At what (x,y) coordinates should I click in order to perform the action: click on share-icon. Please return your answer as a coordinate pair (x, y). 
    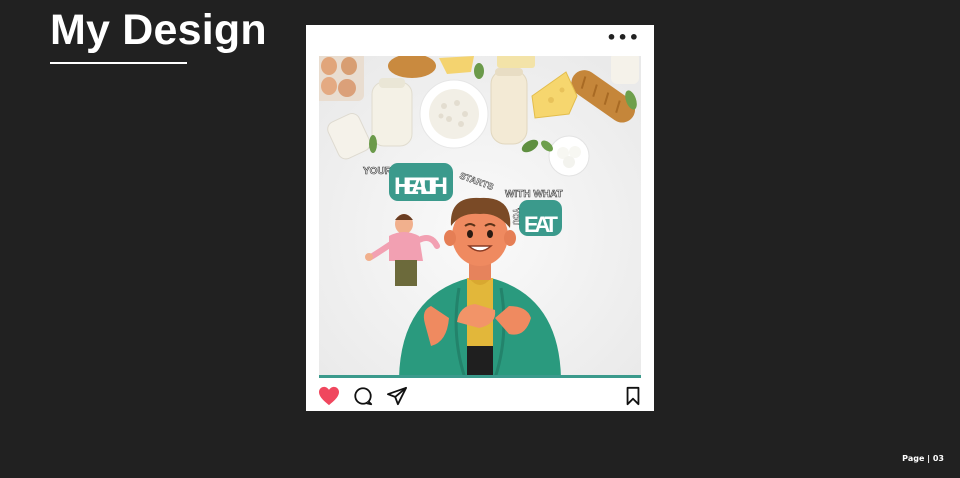
    Looking at the image, I should click on (397, 396).